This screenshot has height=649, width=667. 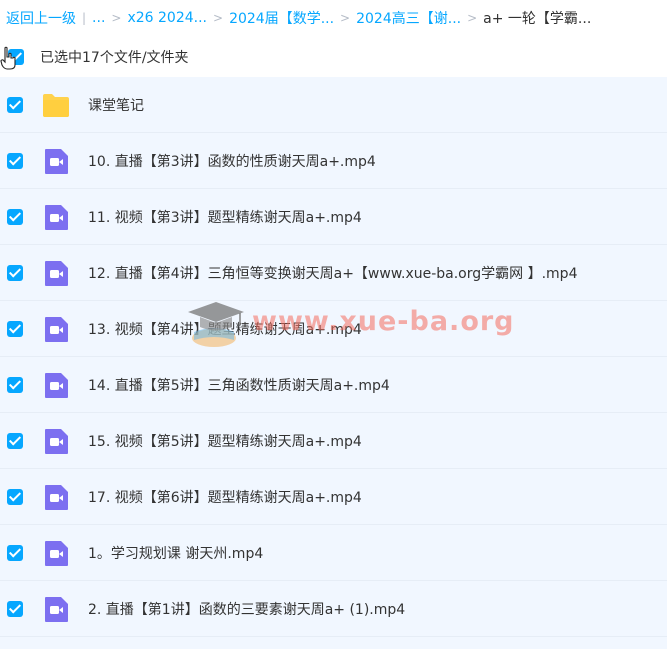 I want to click on file-name: 14. 直播【第5讲】三角函数性质谢天周a+.mp4, so click(x=239, y=385).